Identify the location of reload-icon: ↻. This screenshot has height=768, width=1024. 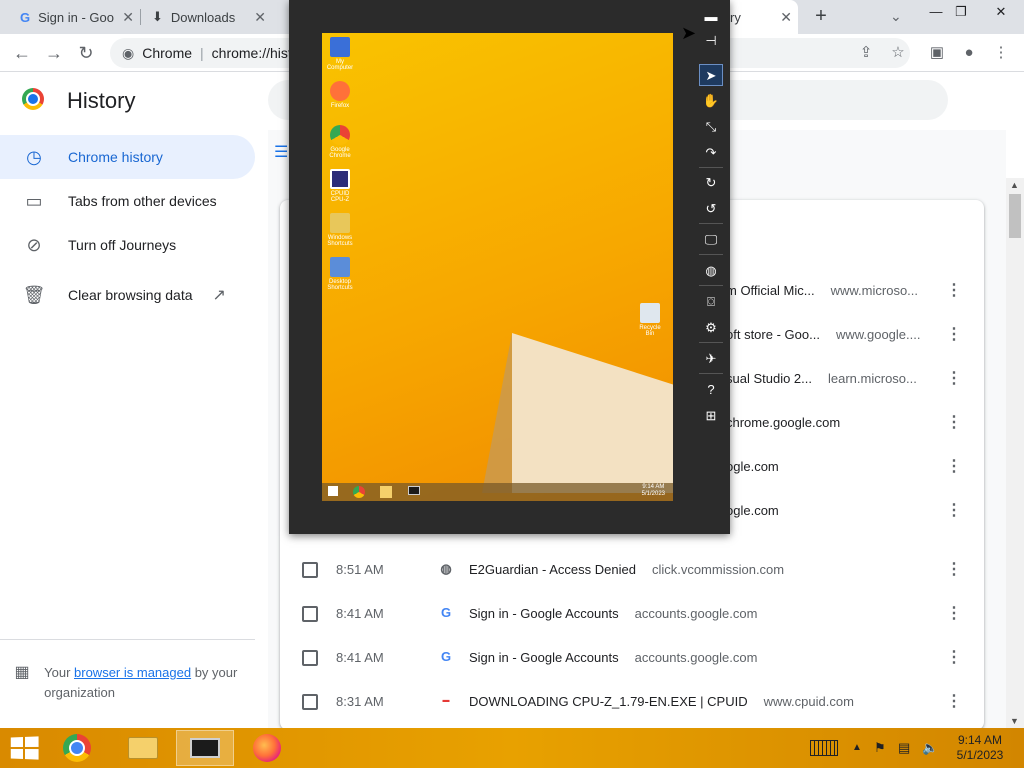
(86, 53).